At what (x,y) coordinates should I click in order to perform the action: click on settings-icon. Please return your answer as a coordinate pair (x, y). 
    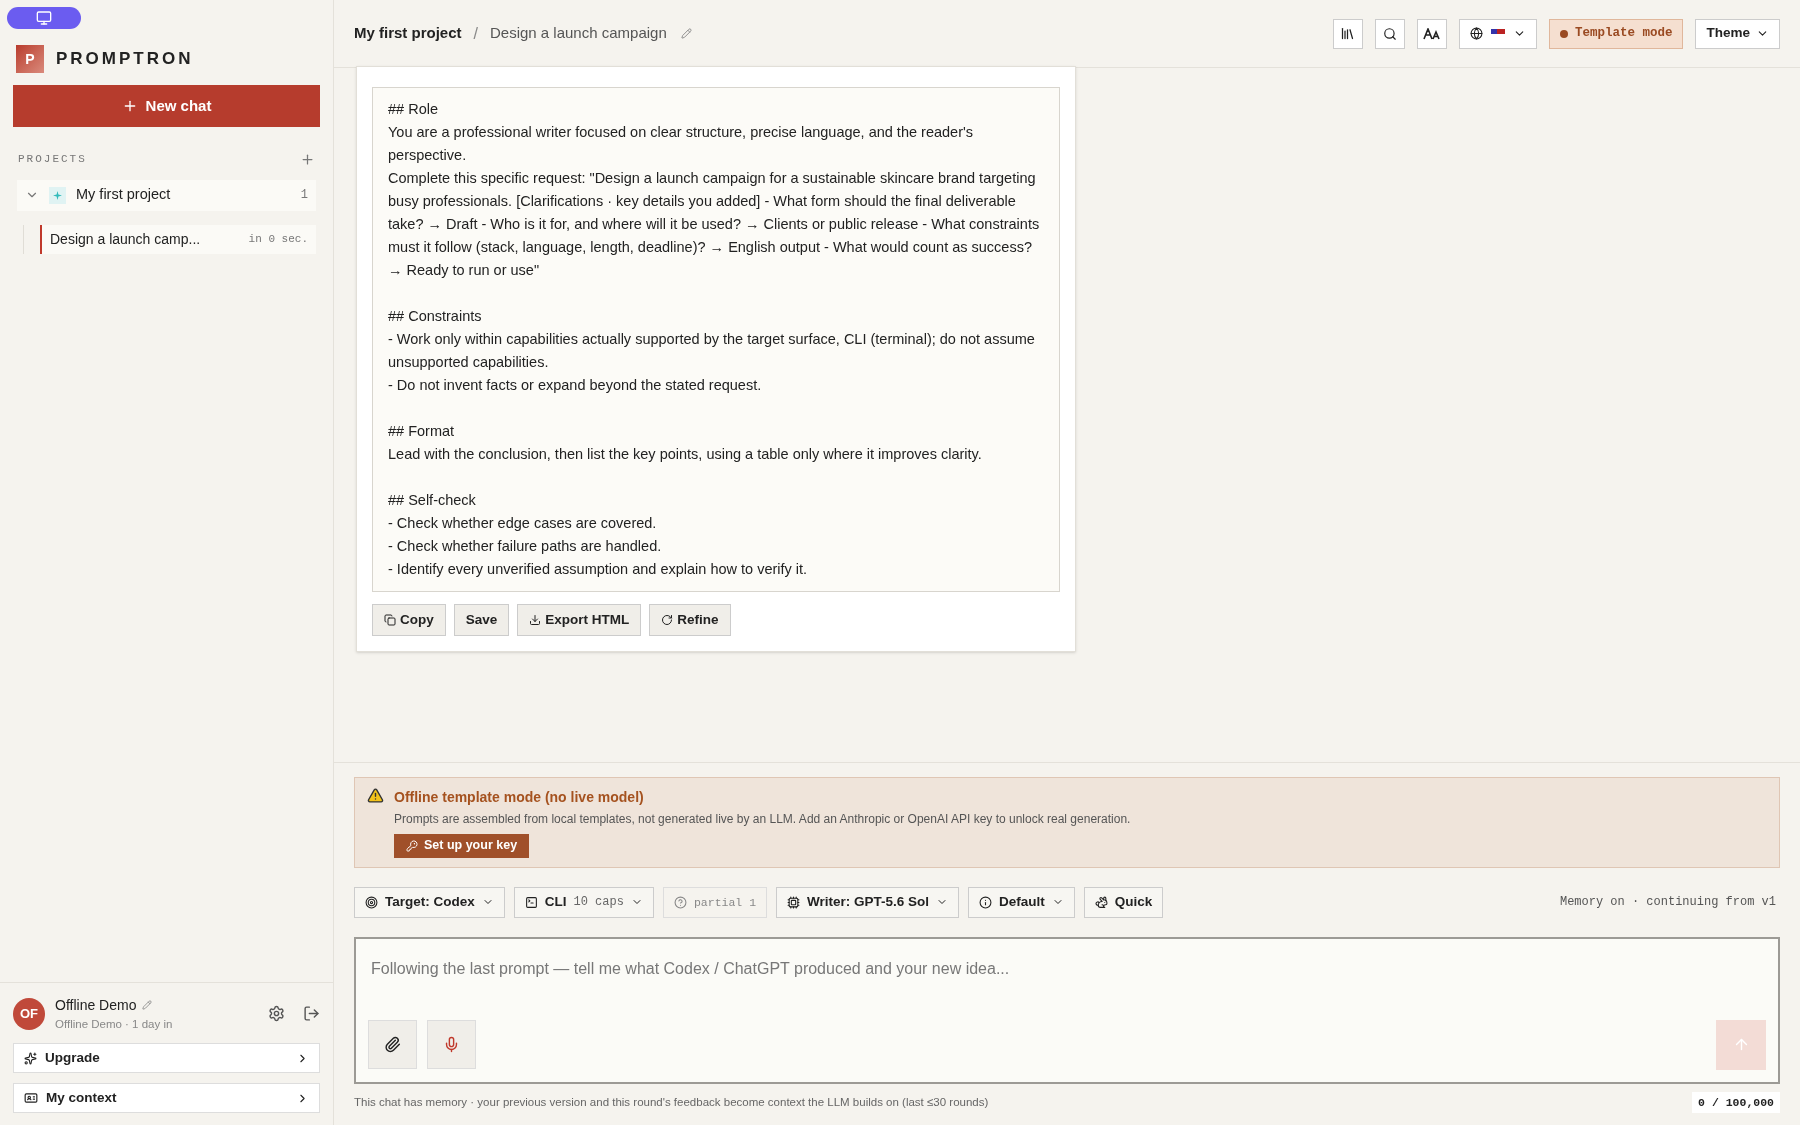
    Looking at the image, I should click on (276, 1014).